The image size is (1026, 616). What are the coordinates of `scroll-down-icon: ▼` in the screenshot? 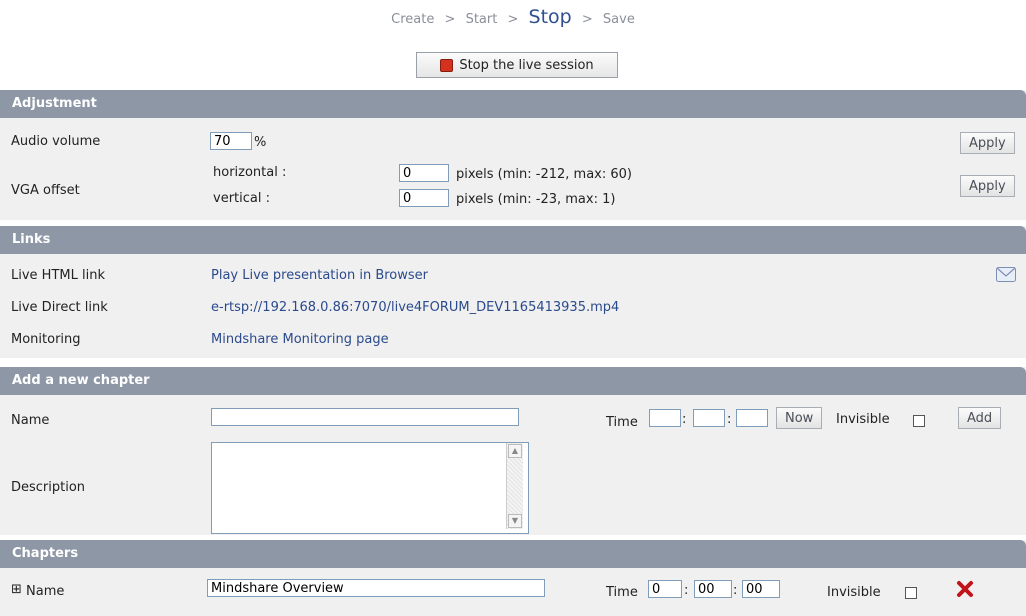 It's located at (515, 521).